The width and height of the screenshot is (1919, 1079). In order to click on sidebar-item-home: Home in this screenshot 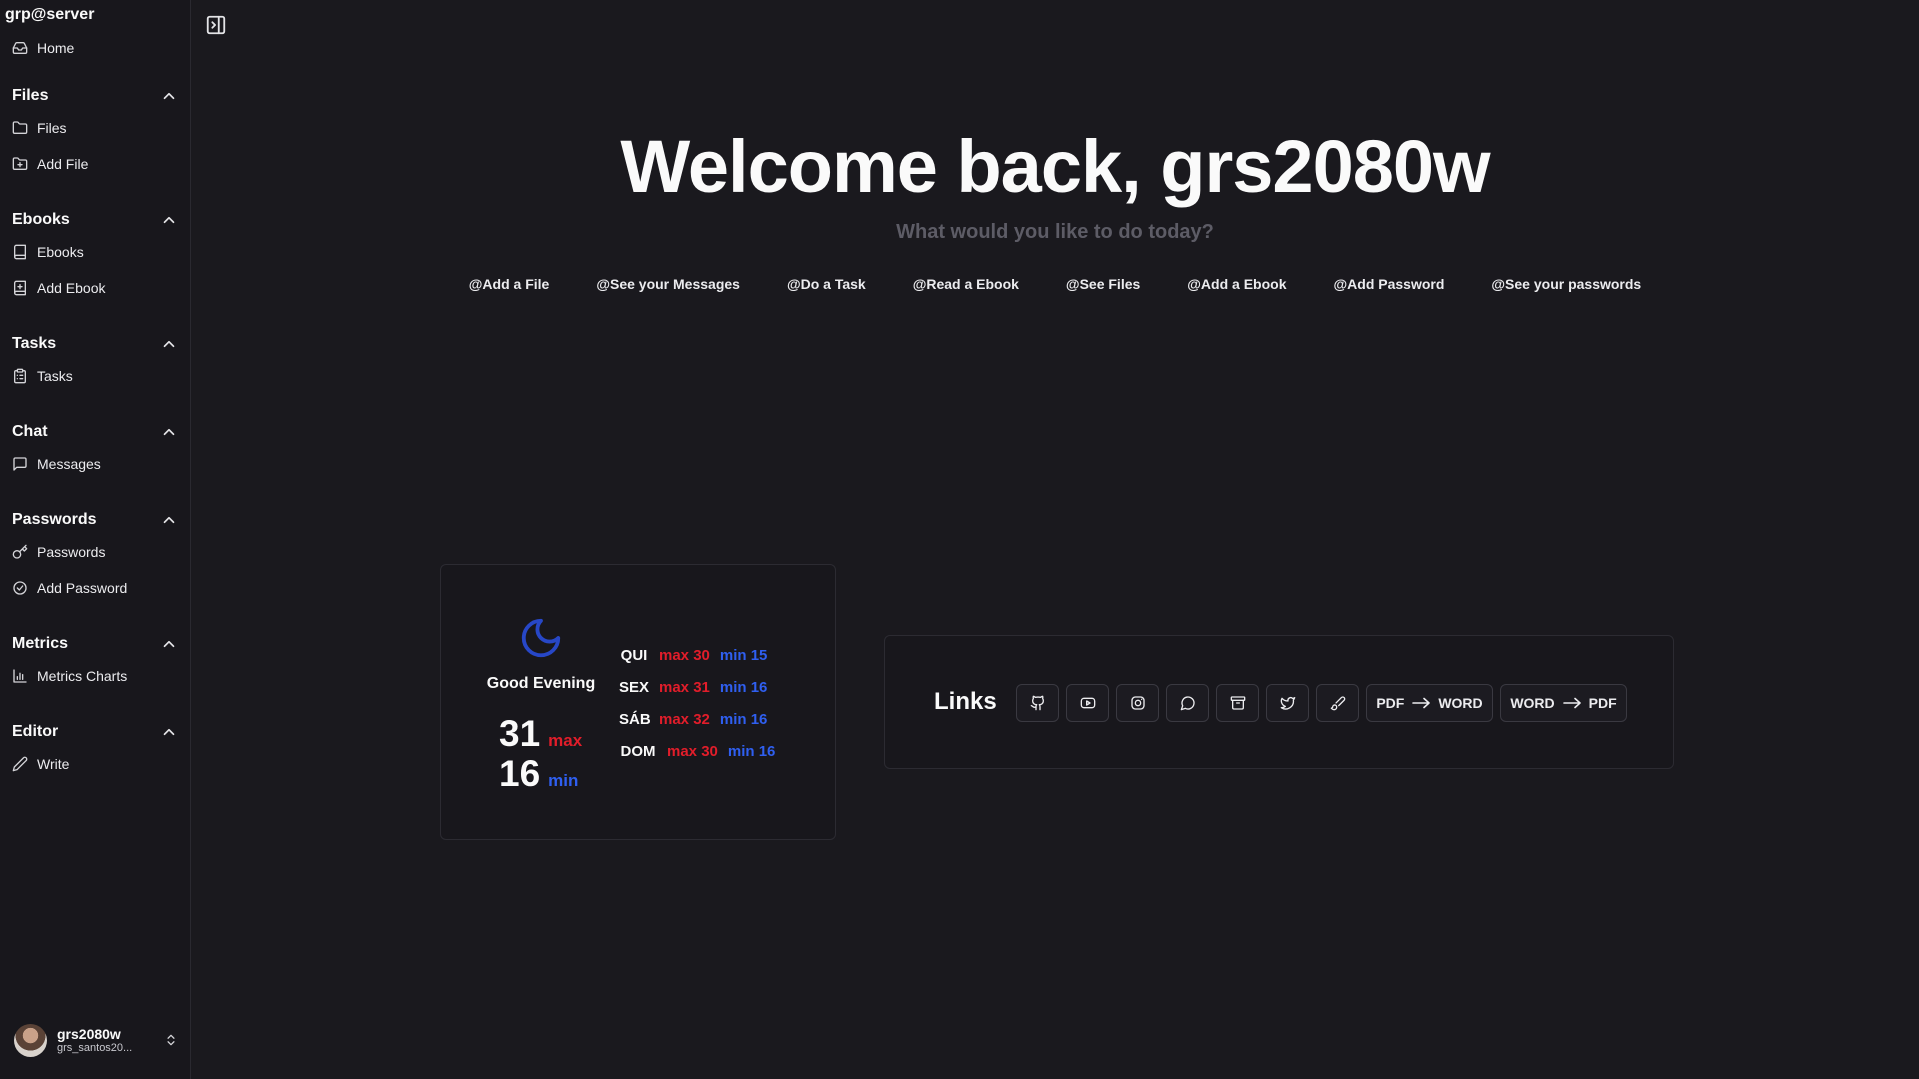, I will do `click(43, 48)`.